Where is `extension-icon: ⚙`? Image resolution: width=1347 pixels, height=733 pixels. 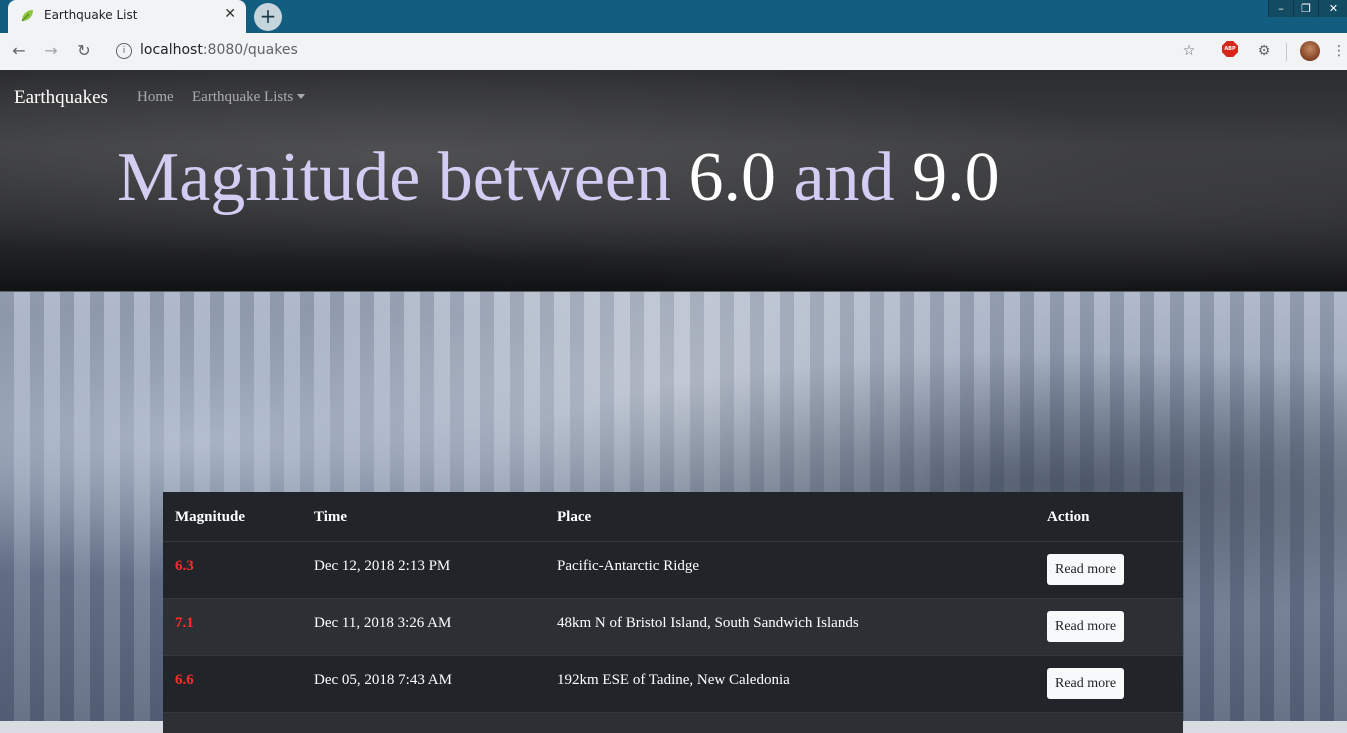 extension-icon: ⚙ is located at coordinates (1264, 51).